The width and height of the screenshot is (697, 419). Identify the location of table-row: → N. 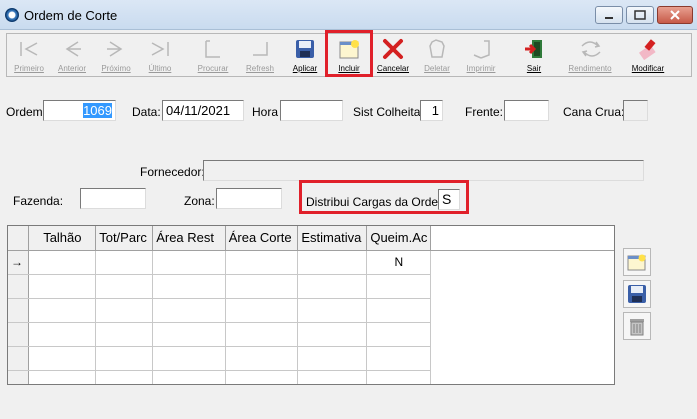
(311, 262).